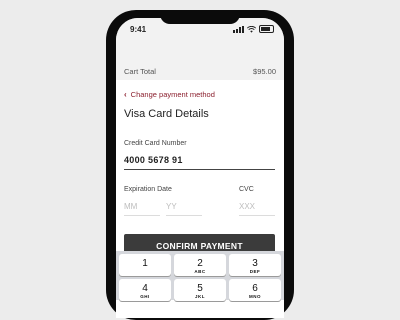 This screenshot has height=320, width=400. I want to click on key-5: 5 JKL, so click(200, 290).